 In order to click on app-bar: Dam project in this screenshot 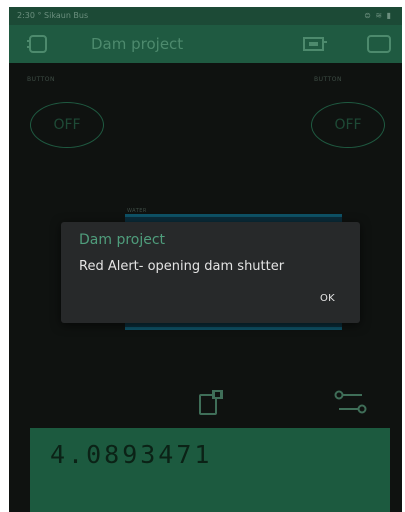, I will do `click(205, 44)`.